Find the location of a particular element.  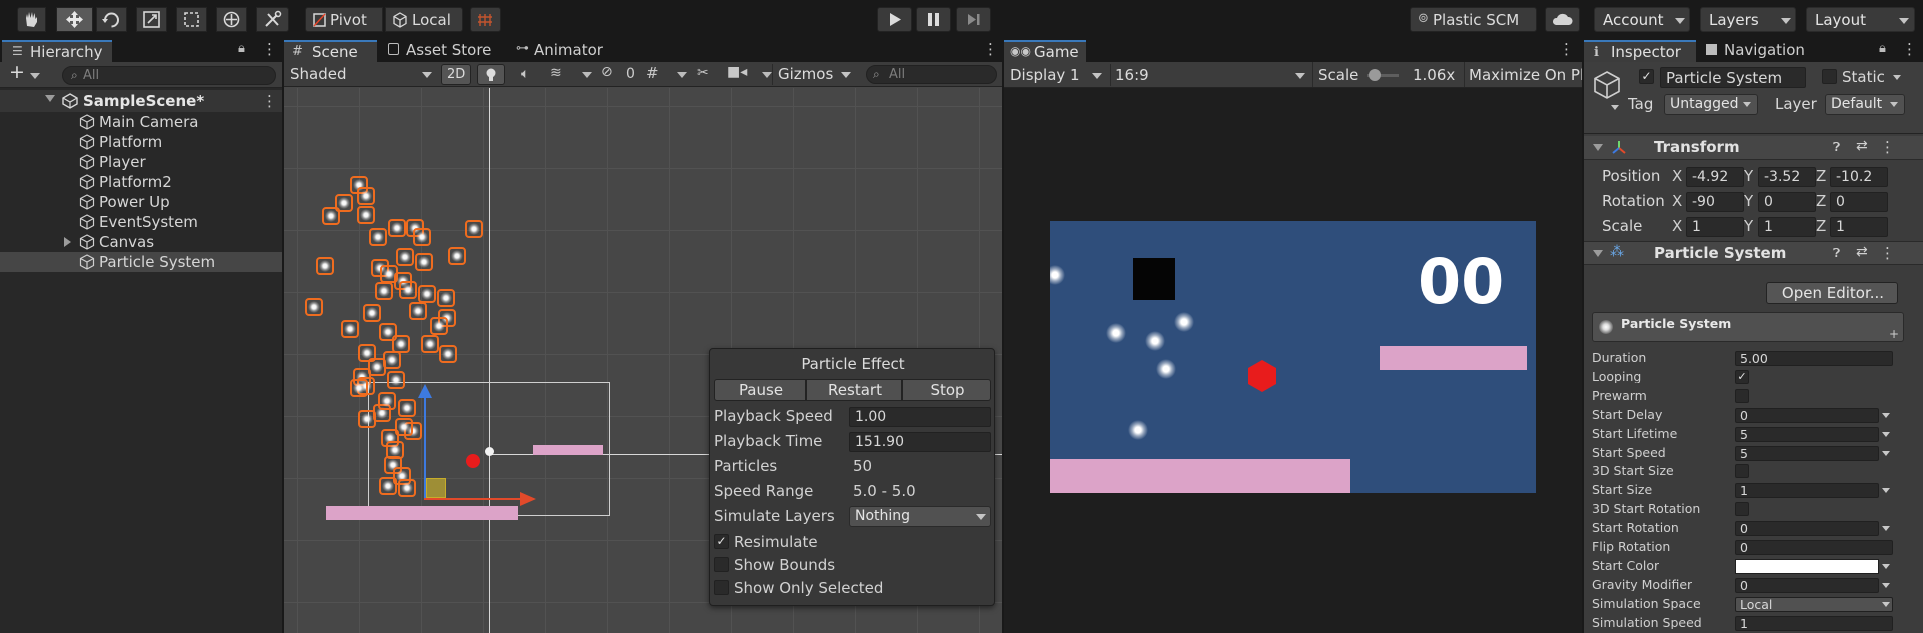

property-checkbox-start-size-3d is located at coordinates (1742, 471).